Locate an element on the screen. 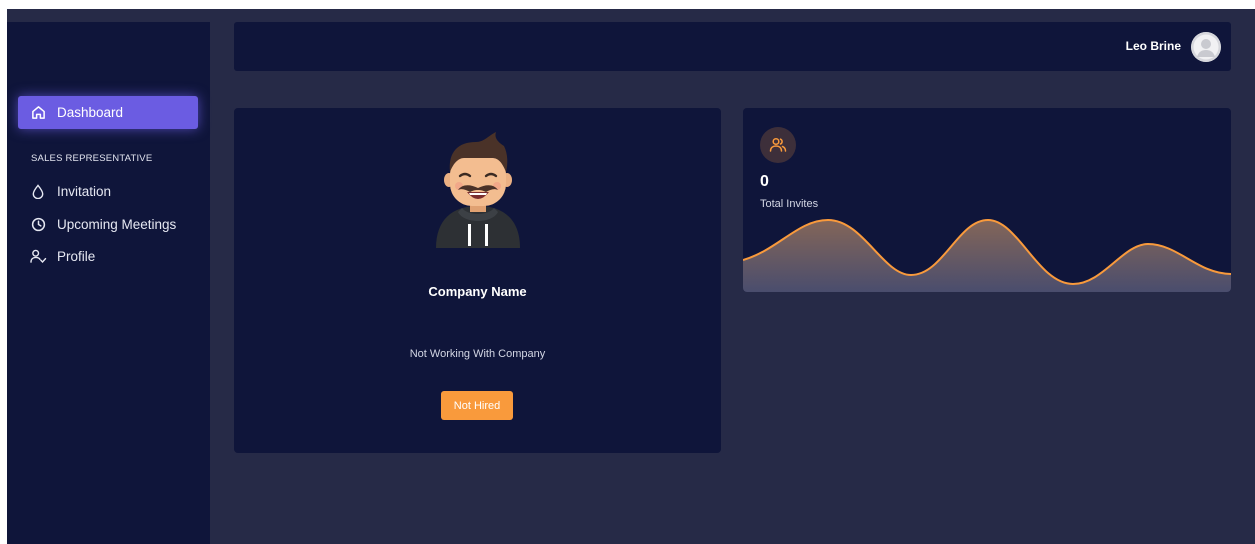 The image size is (1255, 544). home-icon is located at coordinates (38, 113).